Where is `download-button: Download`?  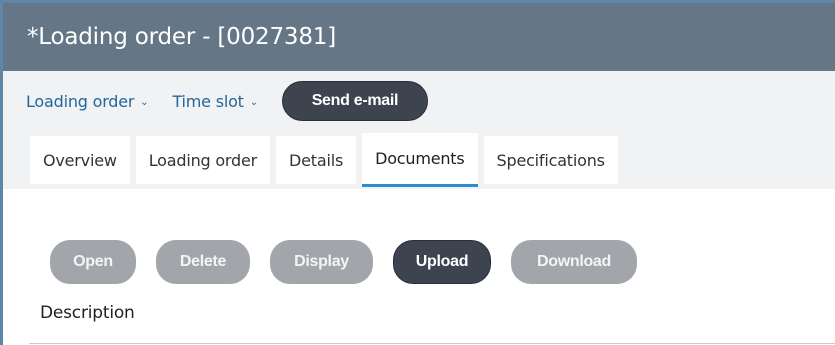
download-button: Download is located at coordinates (574, 262).